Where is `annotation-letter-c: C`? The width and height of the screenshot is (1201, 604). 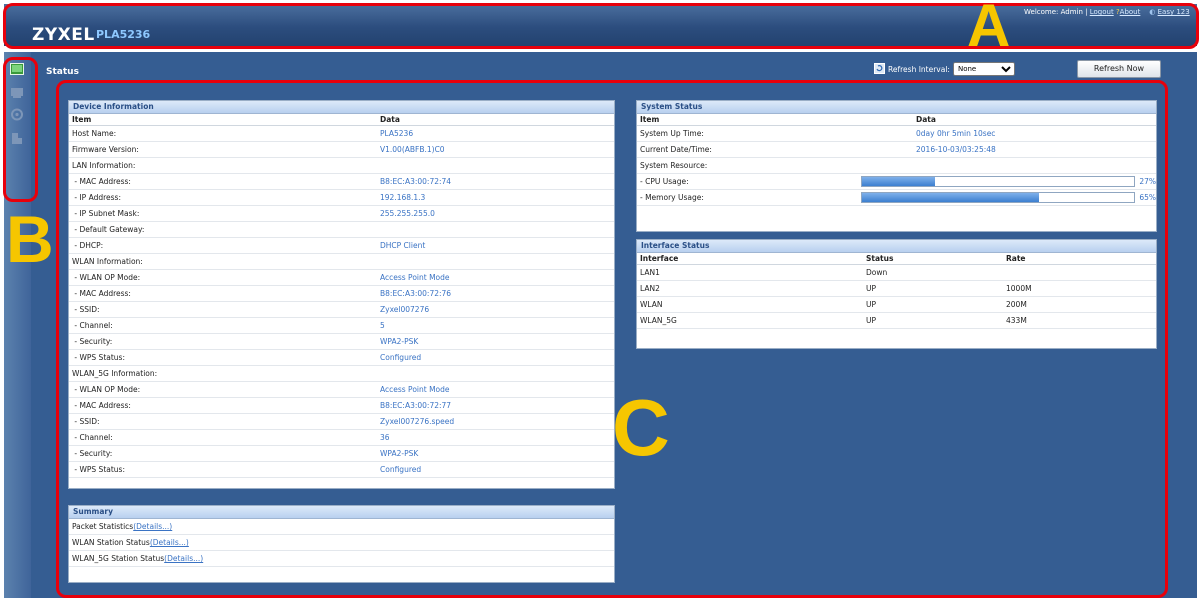
annotation-letter-c: C is located at coordinates (641, 427).